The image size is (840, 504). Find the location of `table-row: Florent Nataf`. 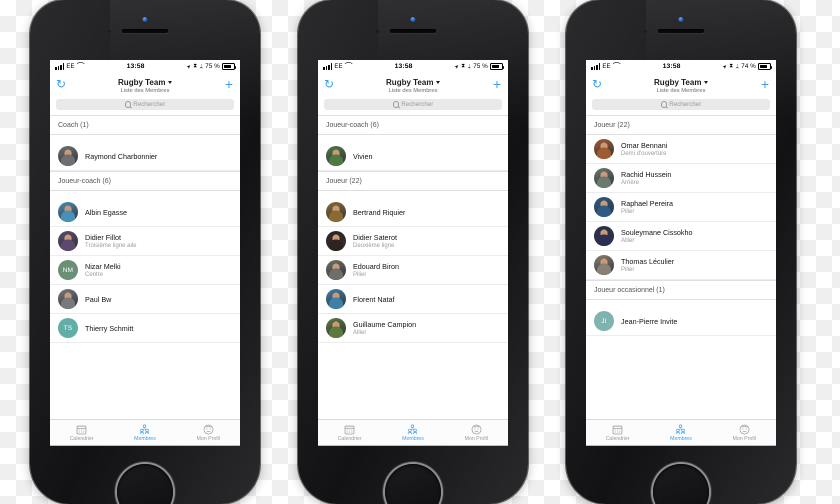

table-row: Florent Nataf is located at coordinates (413, 299).